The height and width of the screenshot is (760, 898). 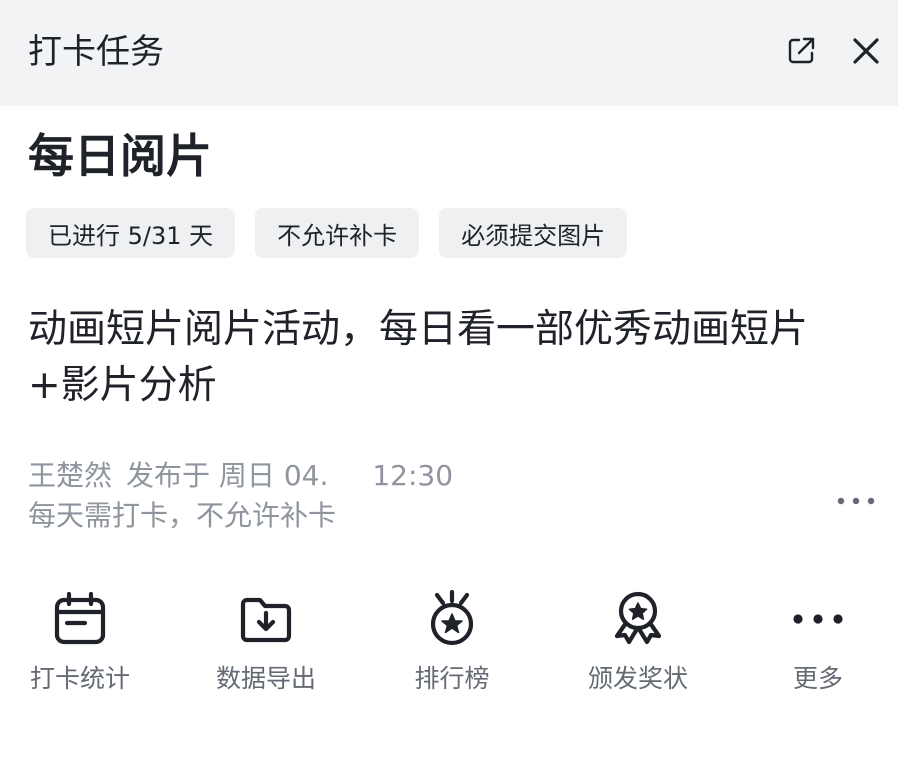 I want to click on more-actions-button: 更多, so click(x=818, y=642).